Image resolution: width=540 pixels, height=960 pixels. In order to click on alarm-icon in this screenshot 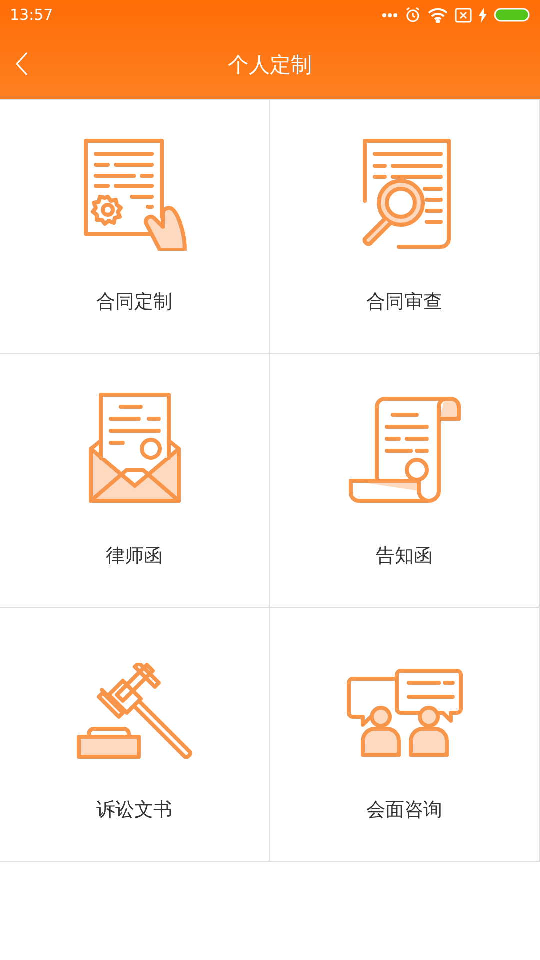, I will do `click(413, 15)`.